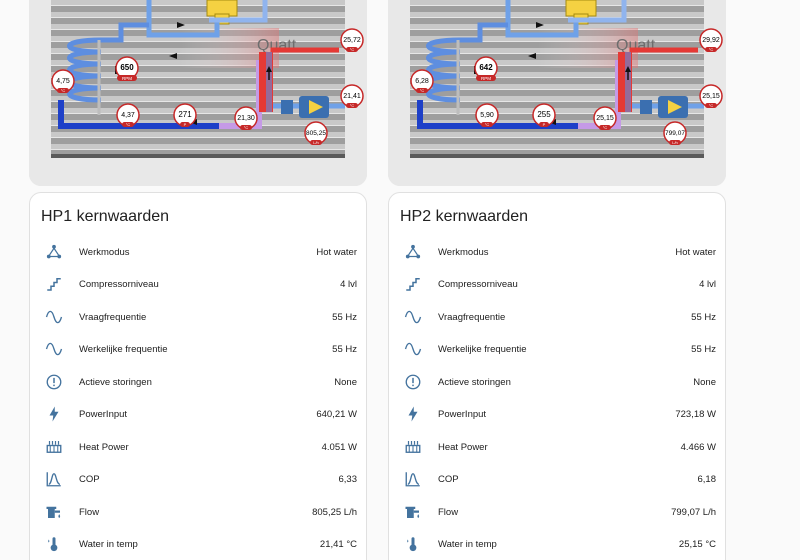 The height and width of the screenshot is (560, 800). What do you see at coordinates (199, 512) in the screenshot?
I see `row-flow: Flow 805,25 L/h` at bounding box center [199, 512].